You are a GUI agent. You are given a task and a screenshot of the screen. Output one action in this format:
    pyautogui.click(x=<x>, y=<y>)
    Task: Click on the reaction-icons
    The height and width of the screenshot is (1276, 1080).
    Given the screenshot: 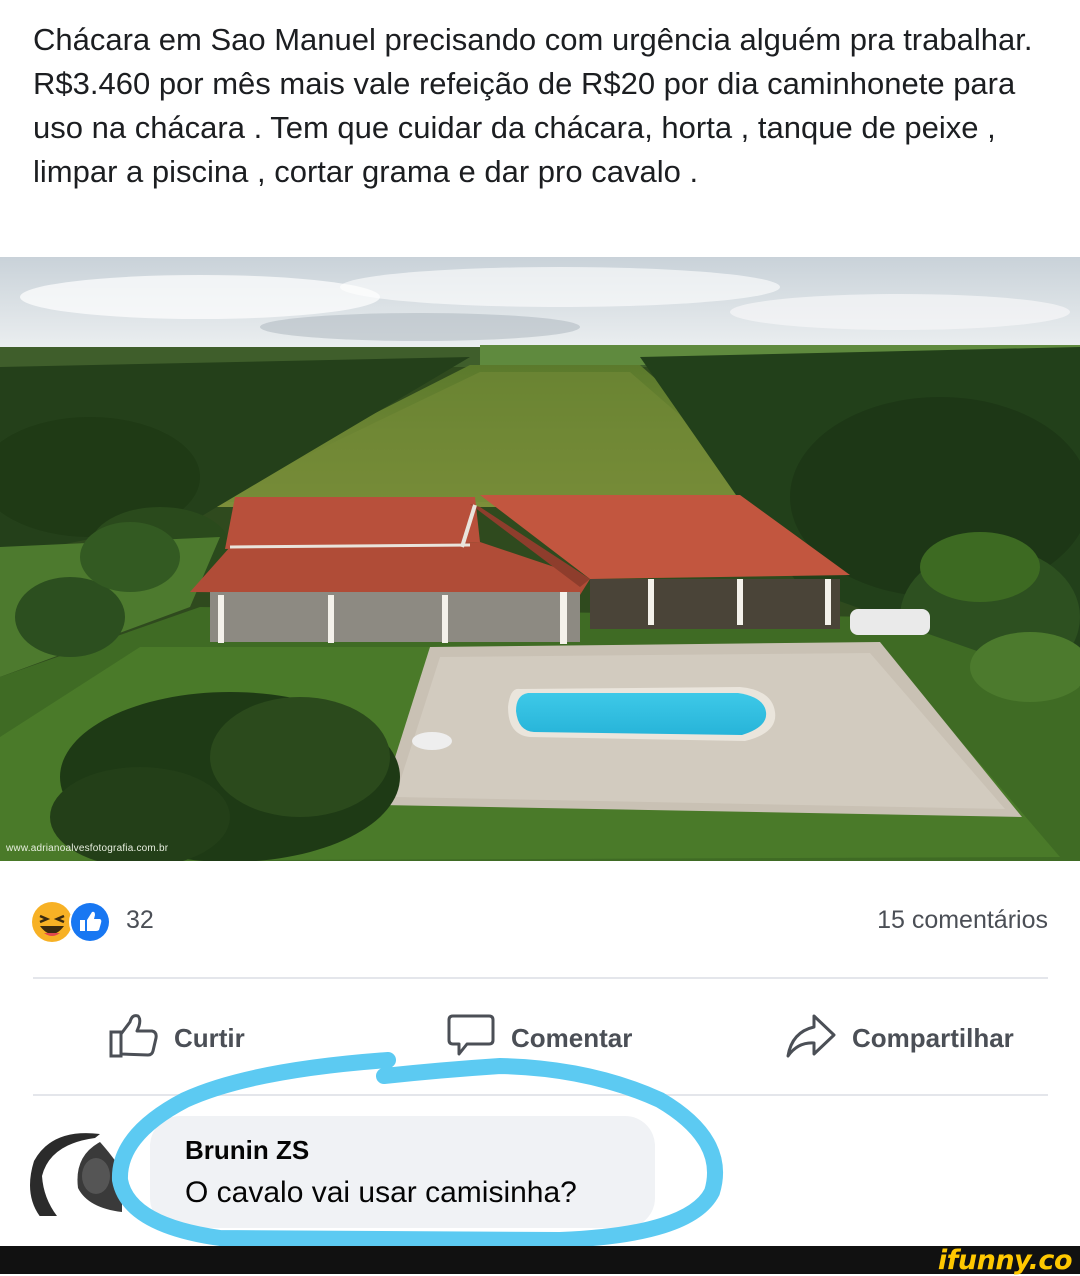 What is the action you would take?
    pyautogui.click(x=75, y=922)
    